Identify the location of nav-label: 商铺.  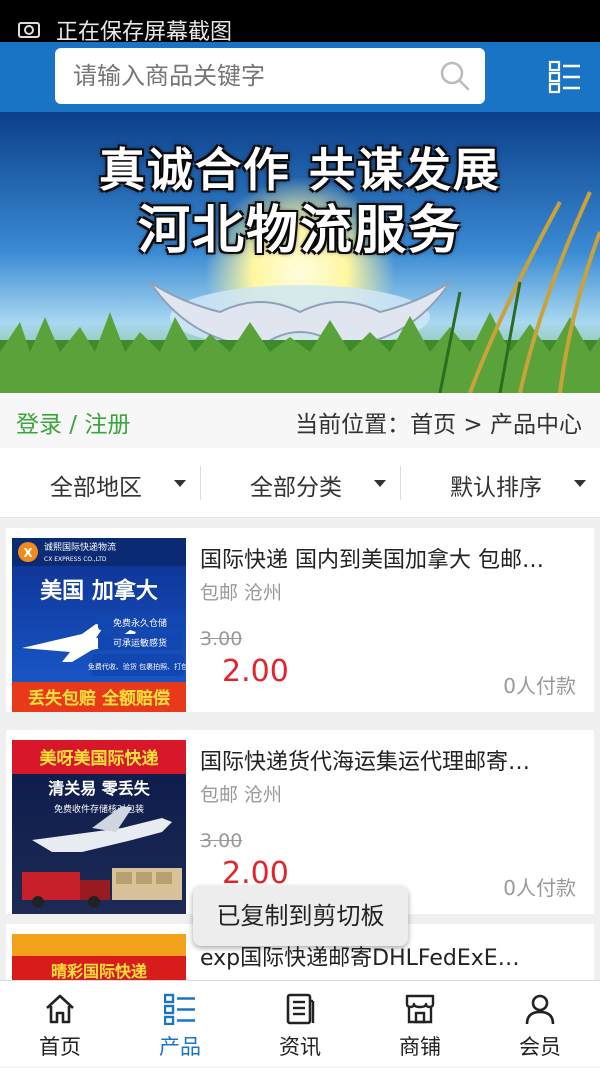
(420, 1047).